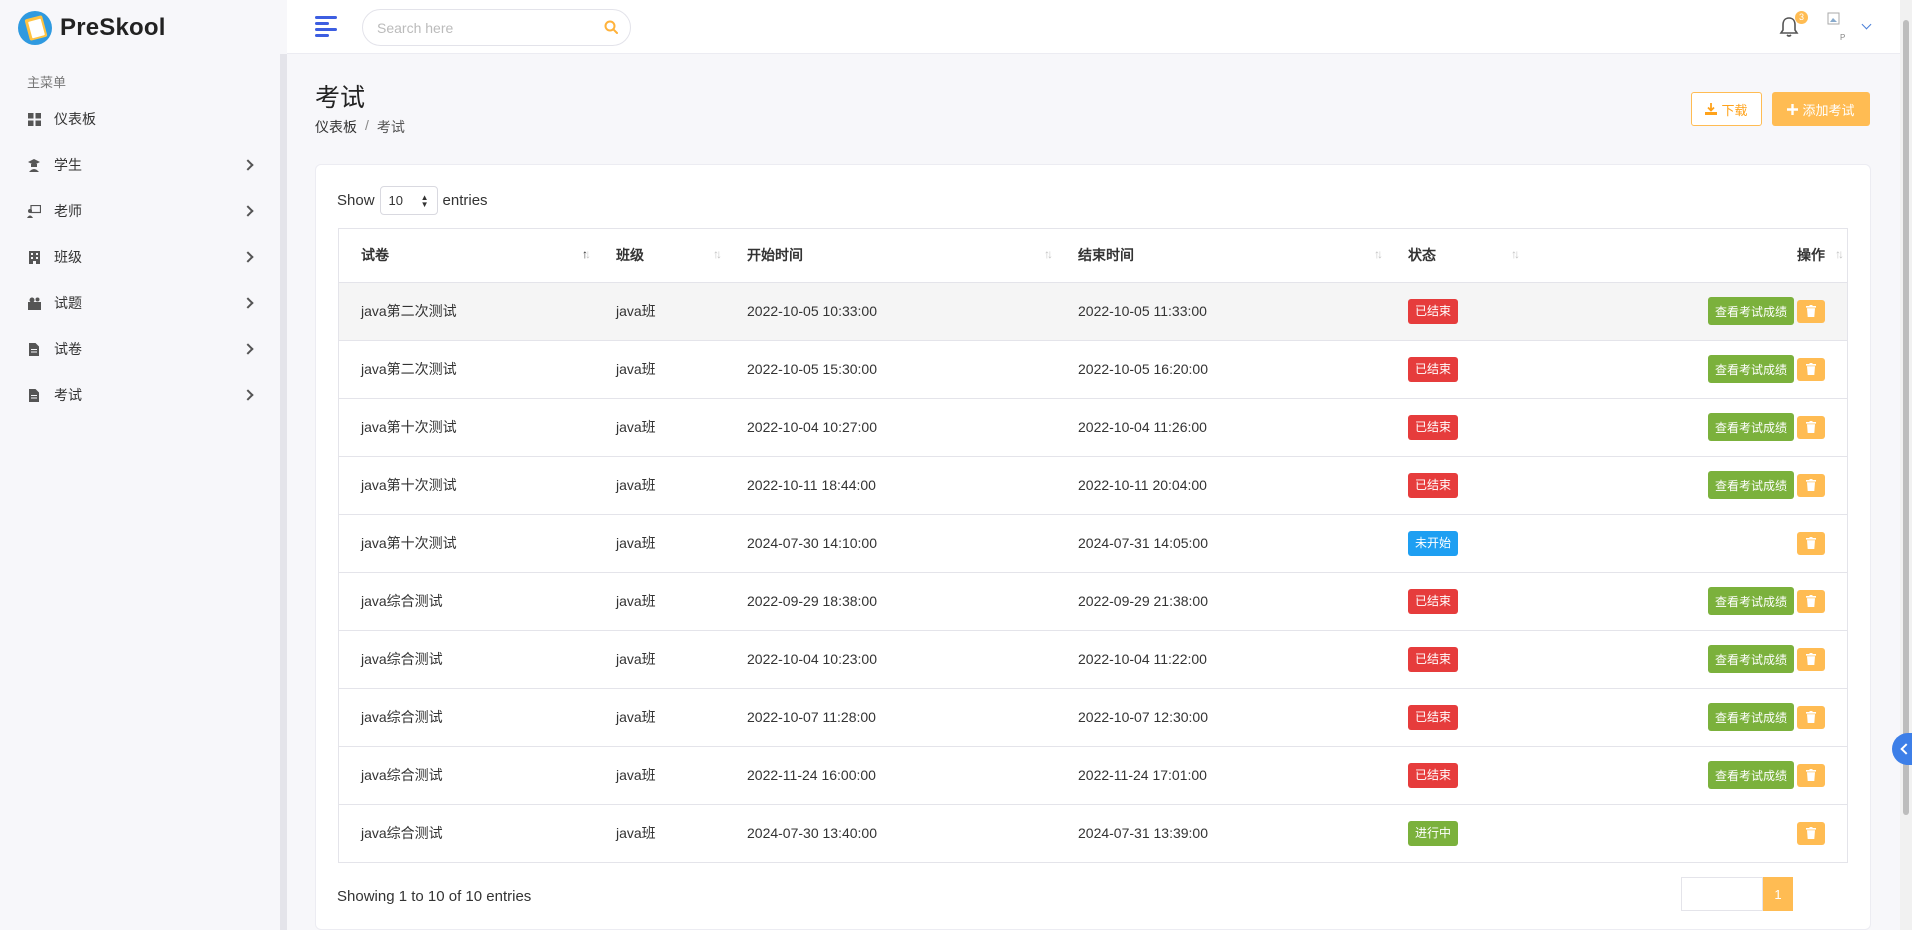 Image resolution: width=1912 pixels, height=930 pixels. I want to click on search-input, so click(473, 27).